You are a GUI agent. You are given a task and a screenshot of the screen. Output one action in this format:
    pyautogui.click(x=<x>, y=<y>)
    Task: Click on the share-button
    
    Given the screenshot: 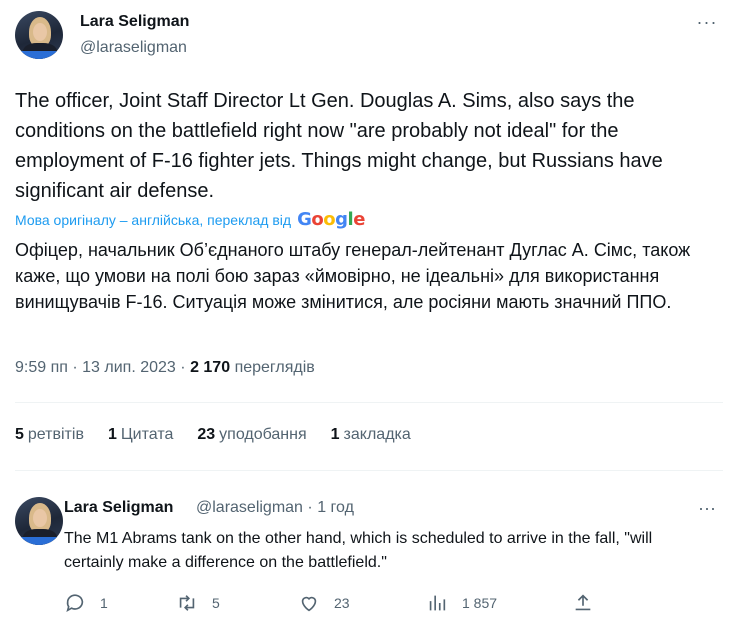 What is the action you would take?
    pyautogui.click(x=583, y=603)
    